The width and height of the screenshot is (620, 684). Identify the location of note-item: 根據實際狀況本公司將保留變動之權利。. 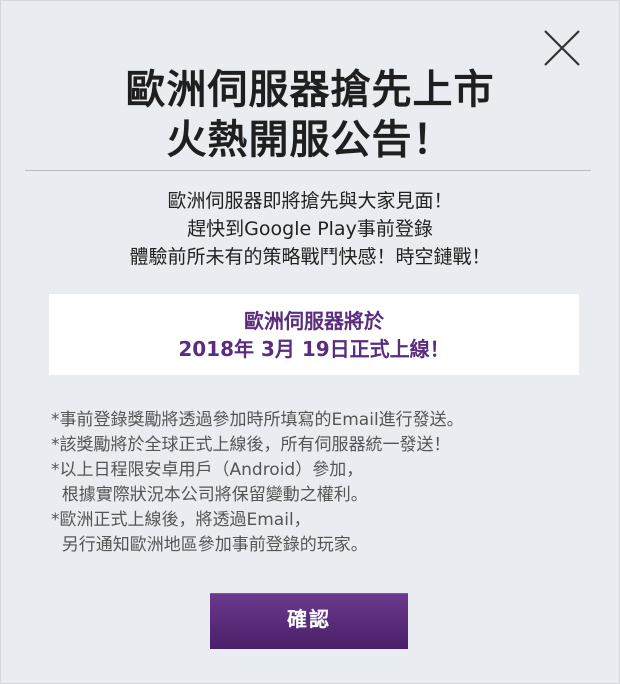
(209, 495).